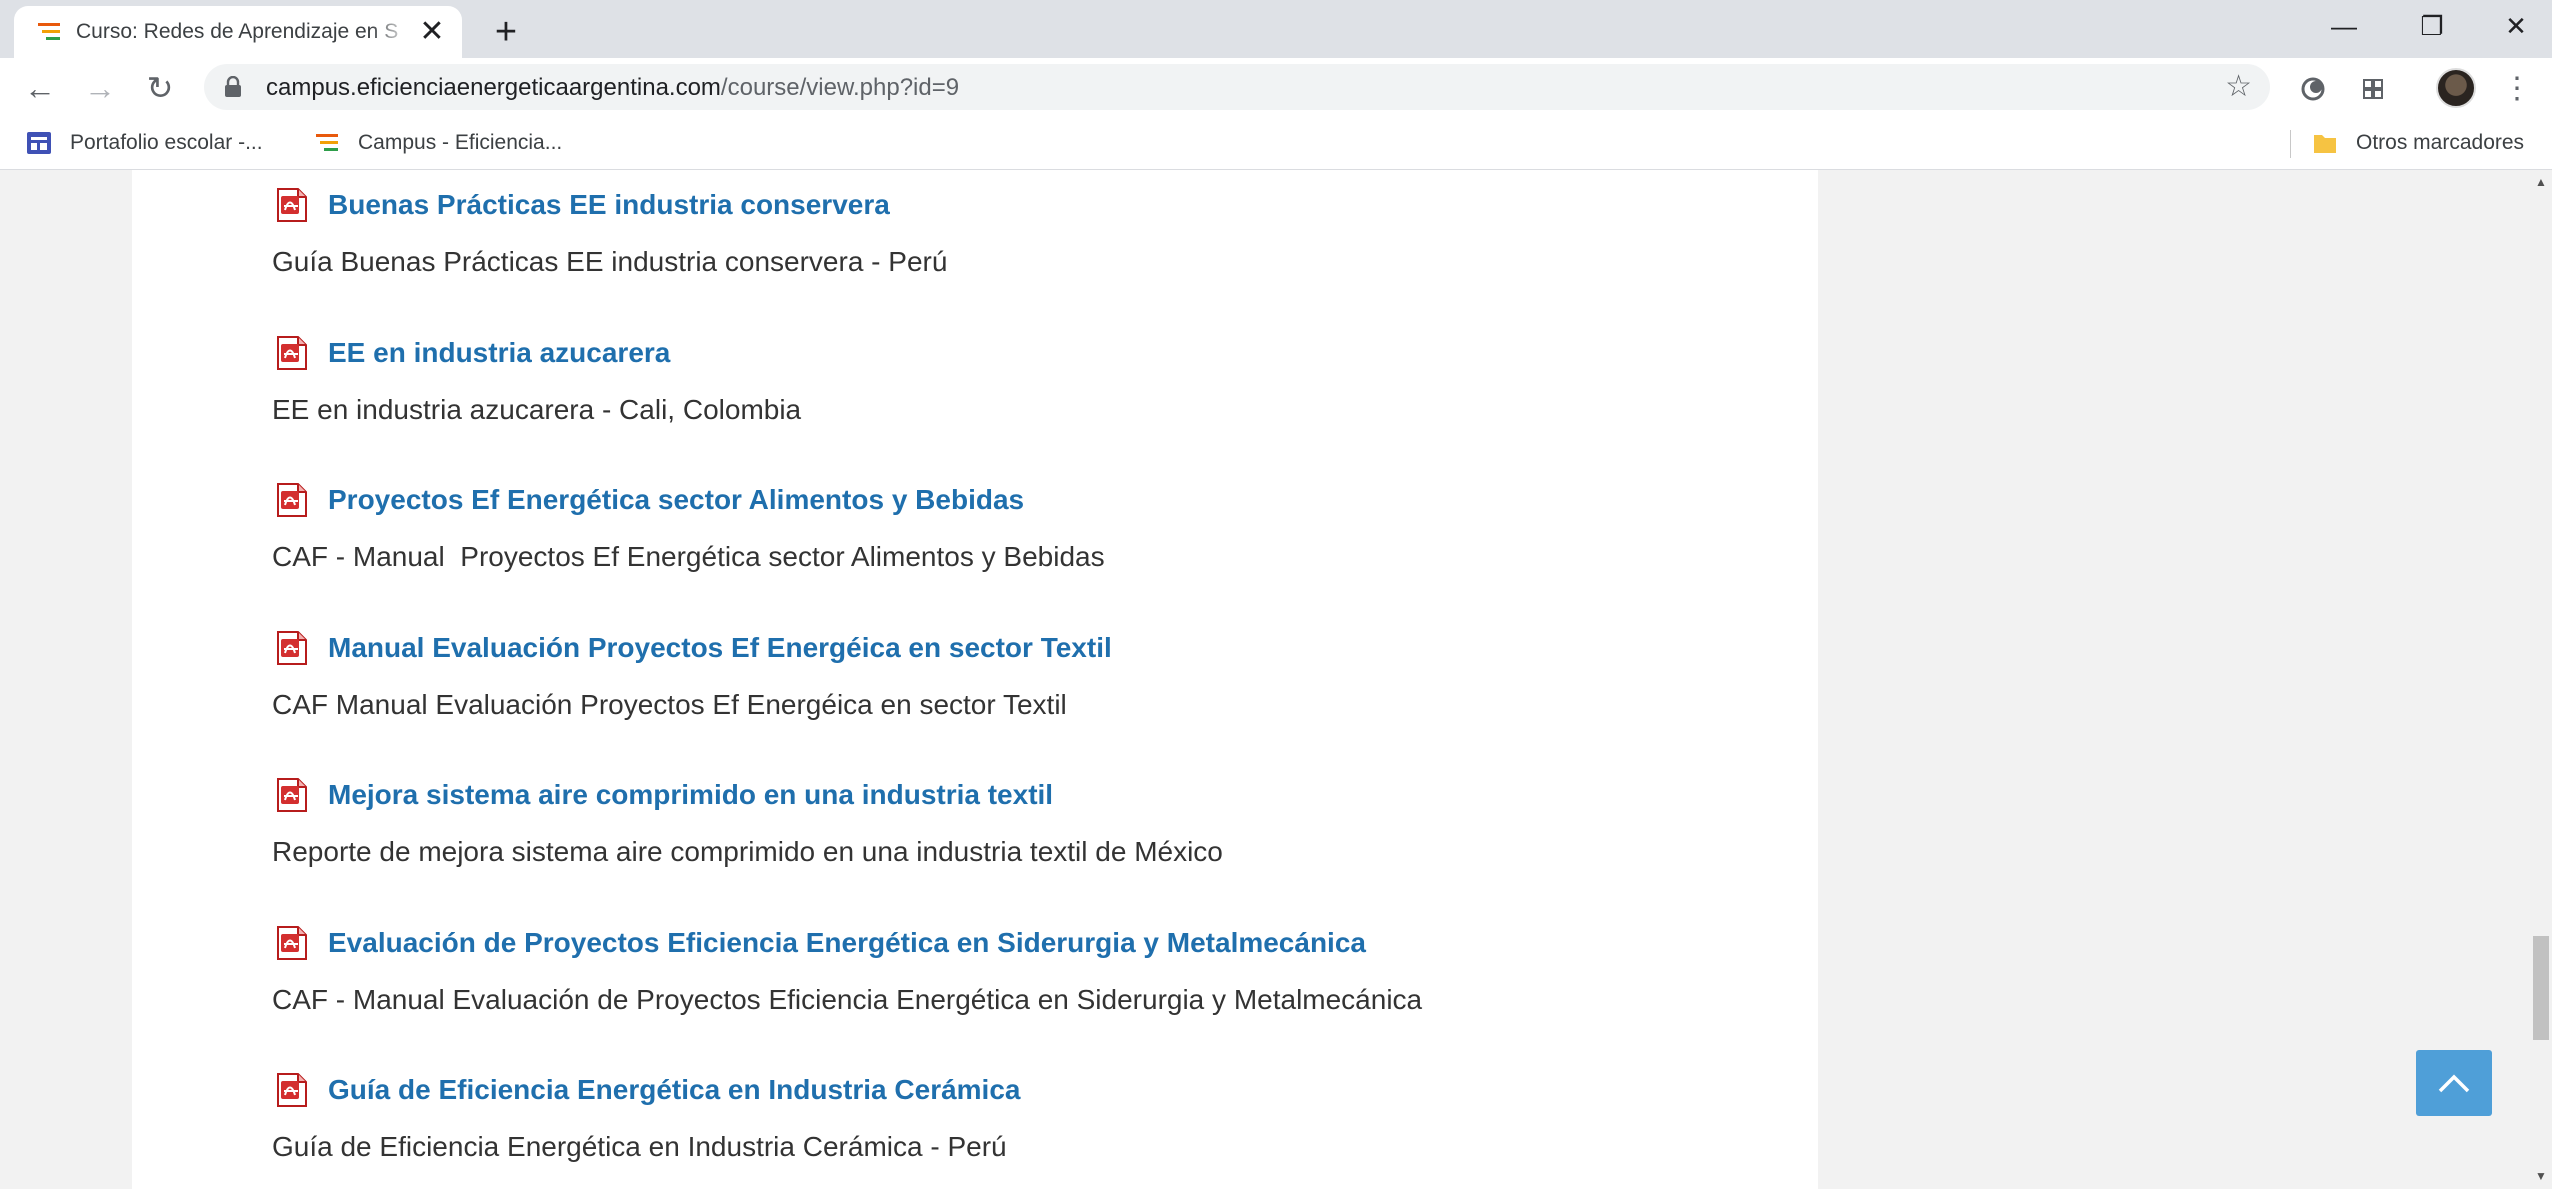 The width and height of the screenshot is (2552, 1189). I want to click on other-bookmarks: Otros marcadores, so click(2418, 143).